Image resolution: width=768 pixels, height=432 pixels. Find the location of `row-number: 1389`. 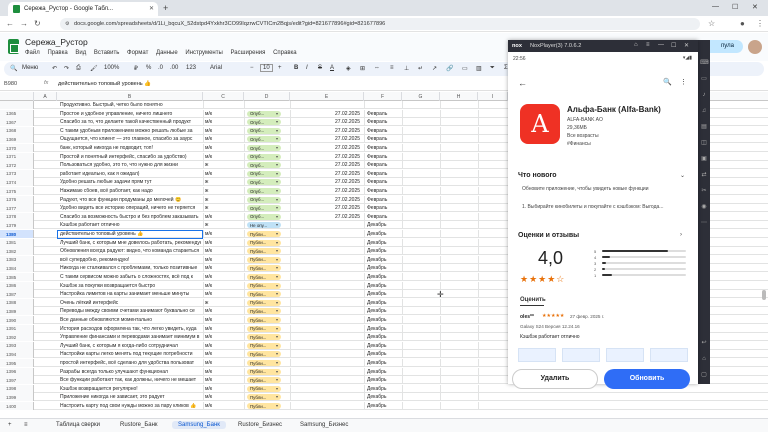

row-number: 1389 is located at coordinates (17, 311).